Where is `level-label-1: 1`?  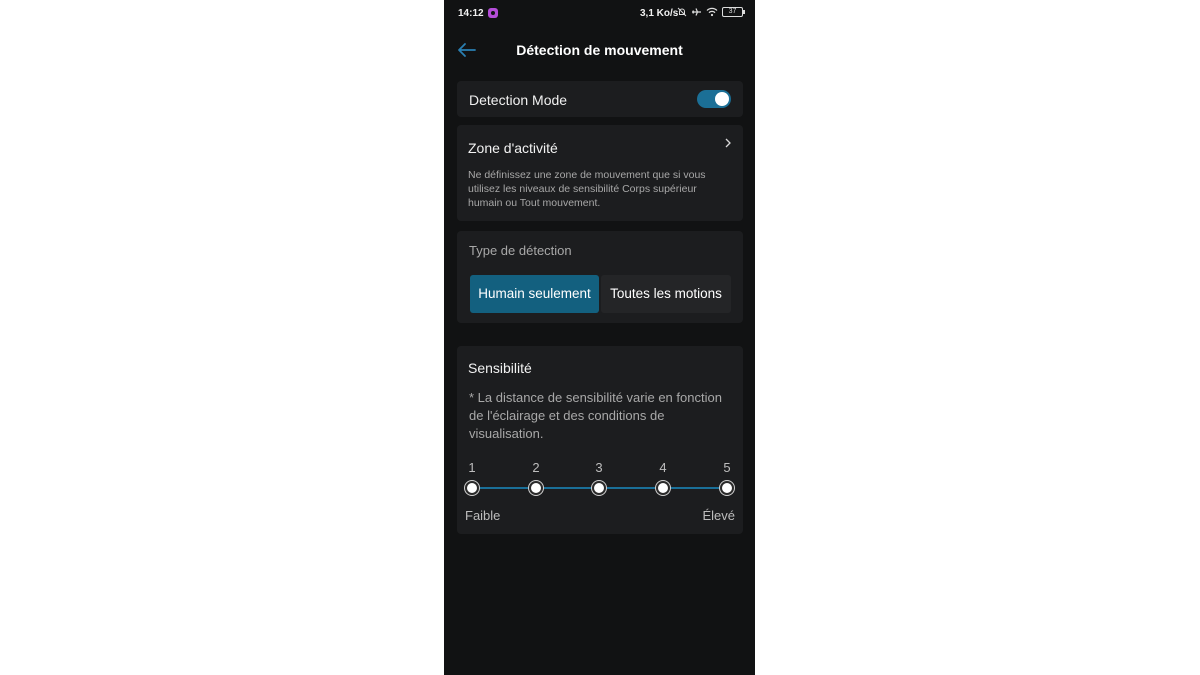 level-label-1: 1 is located at coordinates (472, 467).